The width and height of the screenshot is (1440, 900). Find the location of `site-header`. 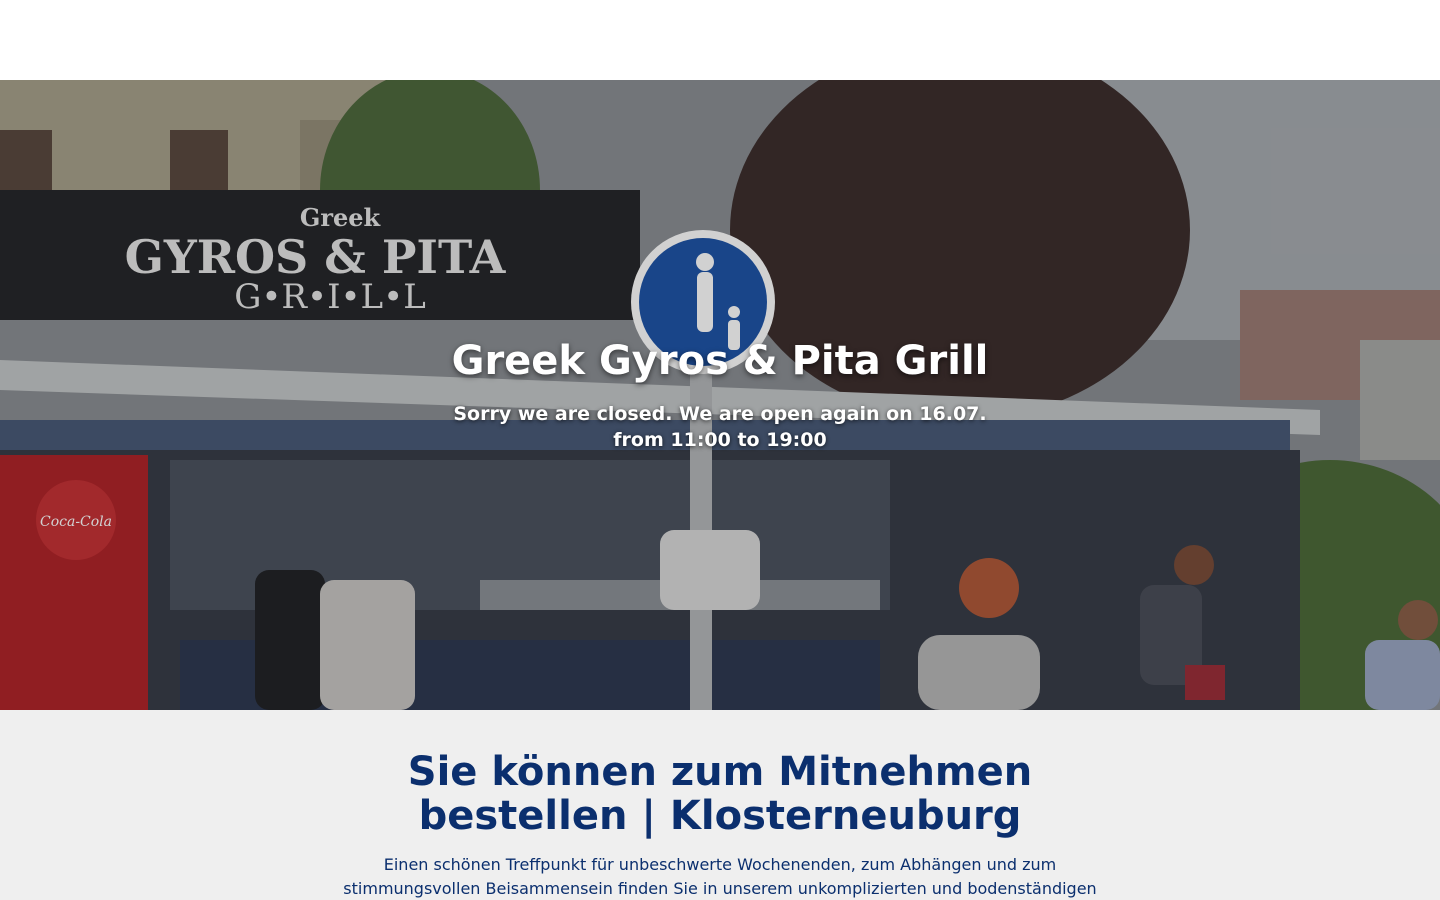

site-header is located at coordinates (720, 40).